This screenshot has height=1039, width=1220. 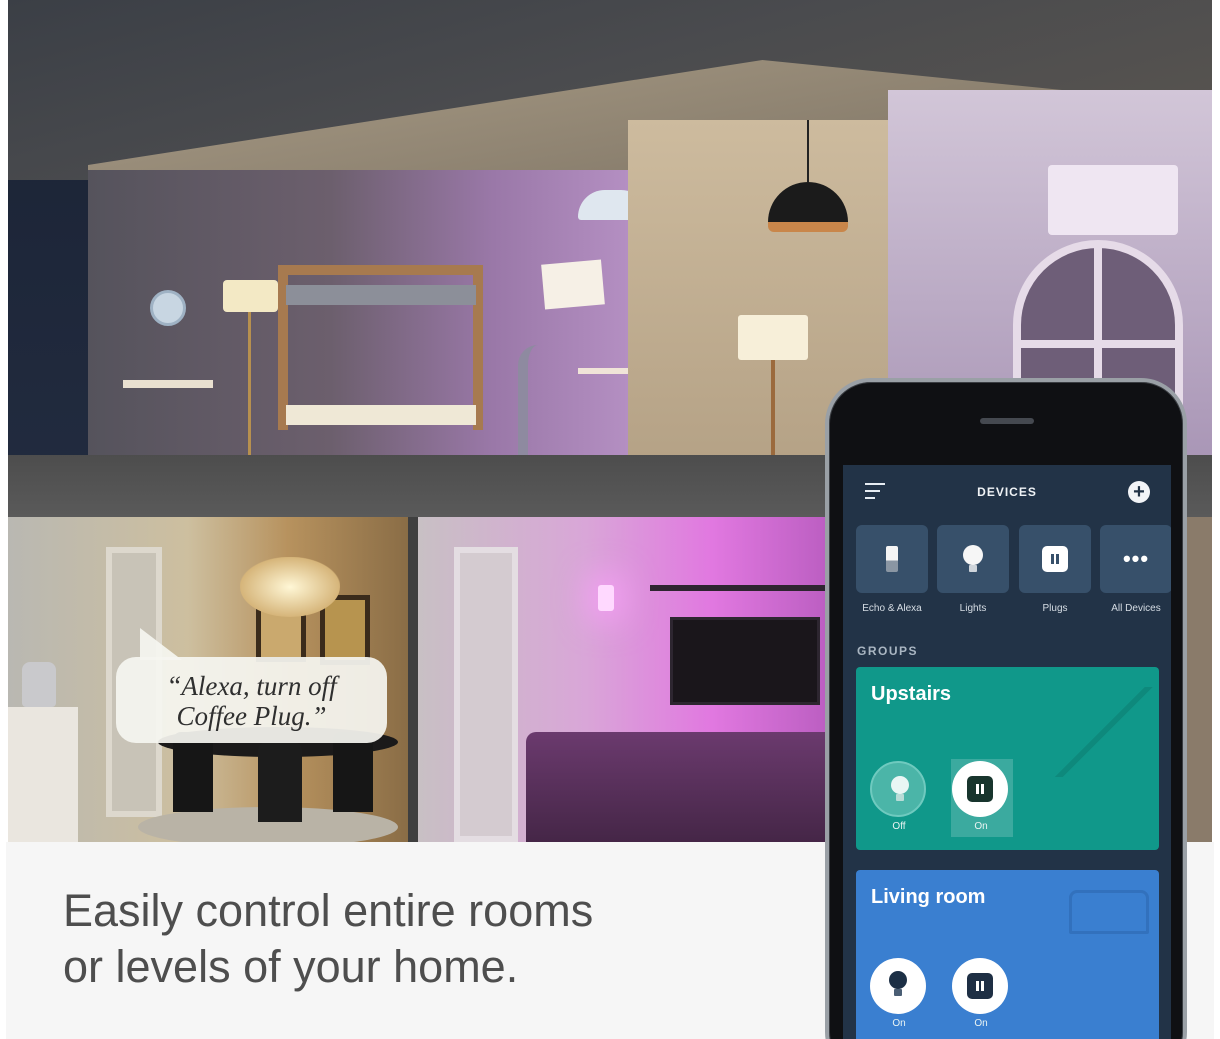 What do you see at coordinates (1109, 912) in the screenshot?
I see `couch-illustration` at bounding box center [1109, 912].